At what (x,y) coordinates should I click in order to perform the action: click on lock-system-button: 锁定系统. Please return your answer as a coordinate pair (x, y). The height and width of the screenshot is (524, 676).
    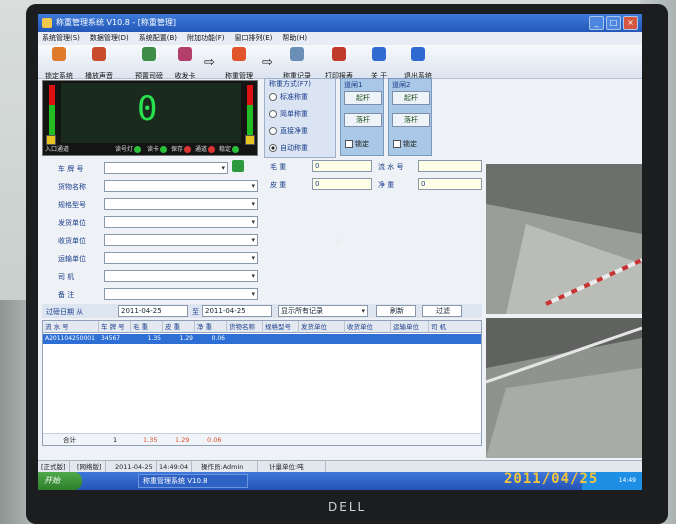
    Looking at the image, I should click on (59, 63).